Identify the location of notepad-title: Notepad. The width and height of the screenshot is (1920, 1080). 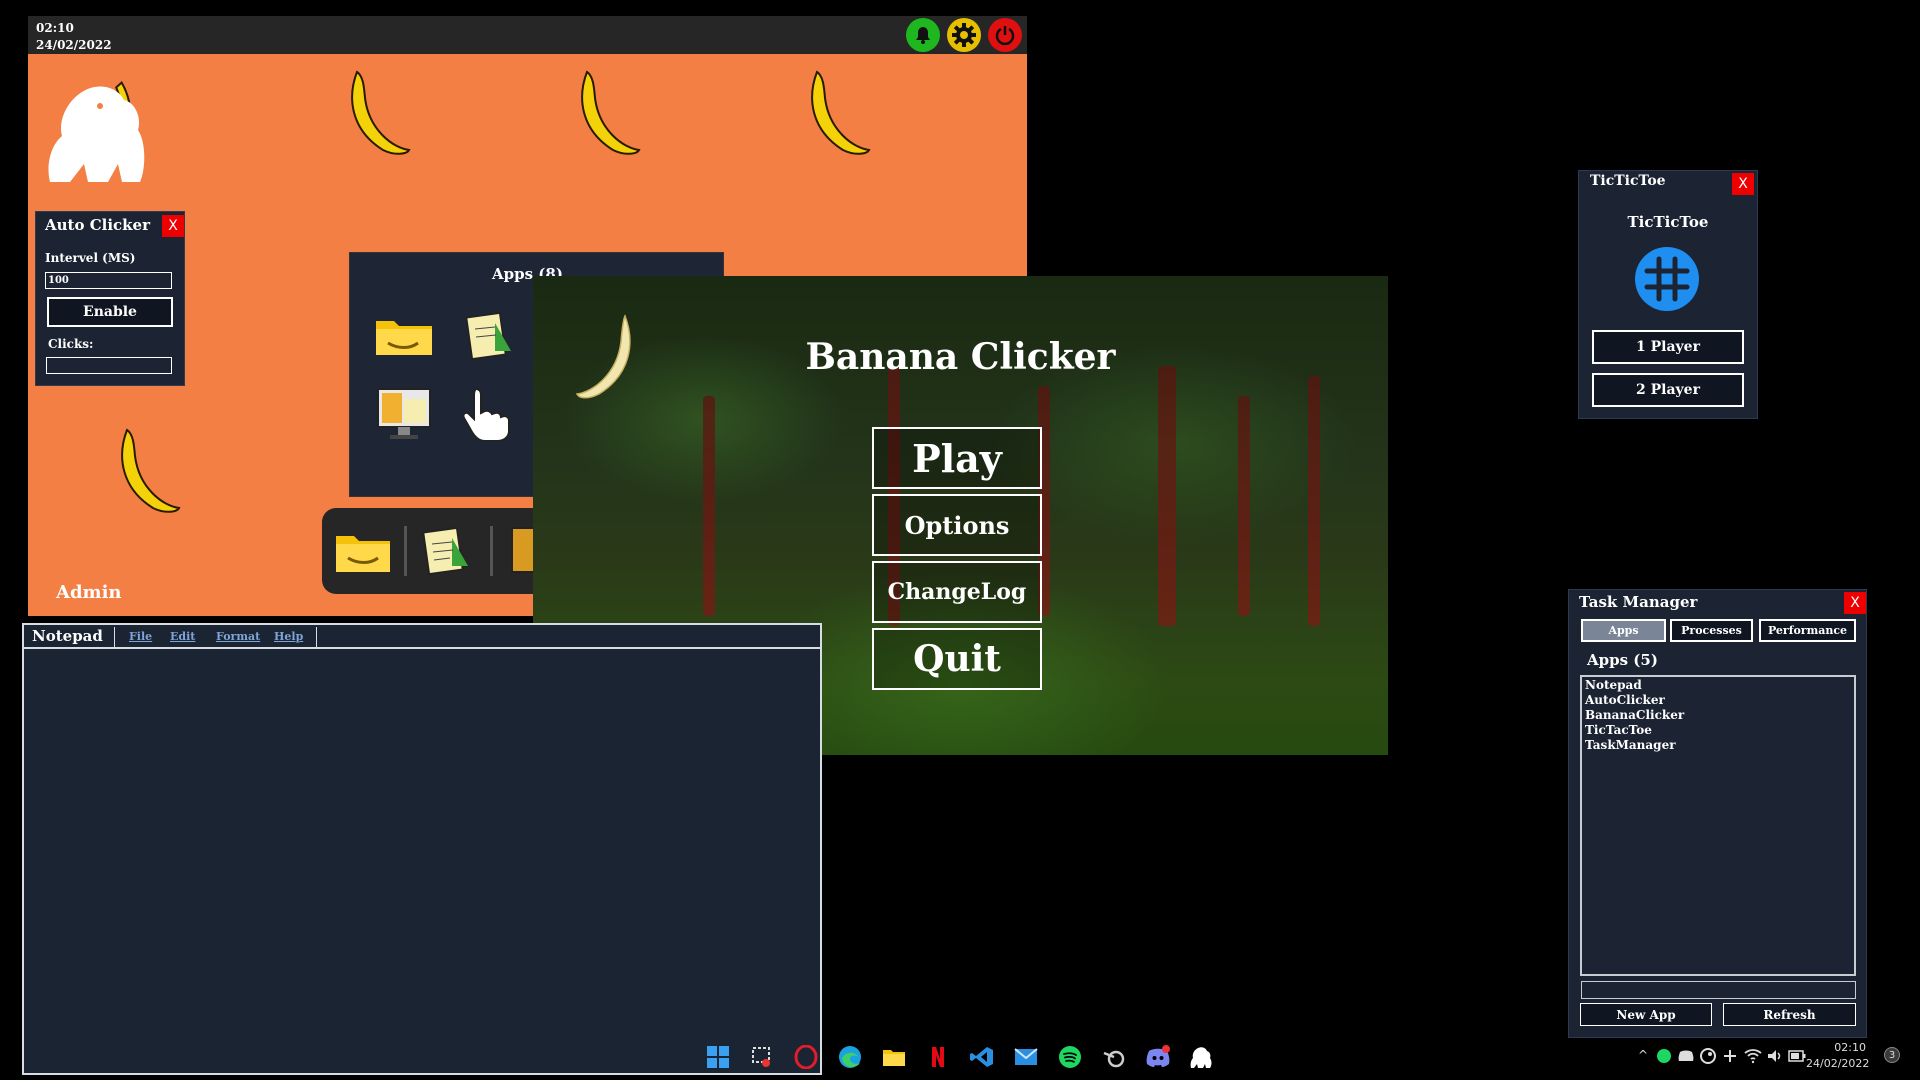
(67, 636).